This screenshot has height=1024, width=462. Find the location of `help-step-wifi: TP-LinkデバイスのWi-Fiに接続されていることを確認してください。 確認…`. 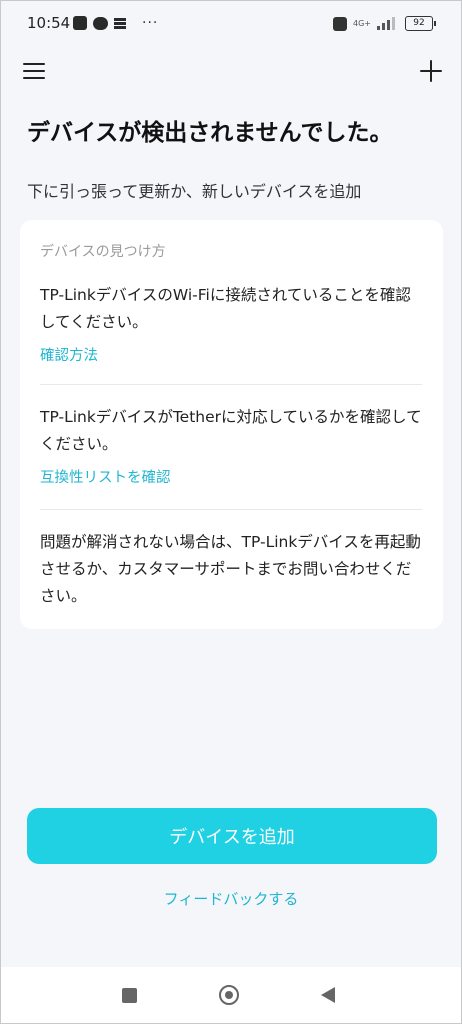

help-step-wifi: TP-LinkデバイスのWi-Fiに接続されていることを確認してください。 確認… is located at coordinates (231, 323).